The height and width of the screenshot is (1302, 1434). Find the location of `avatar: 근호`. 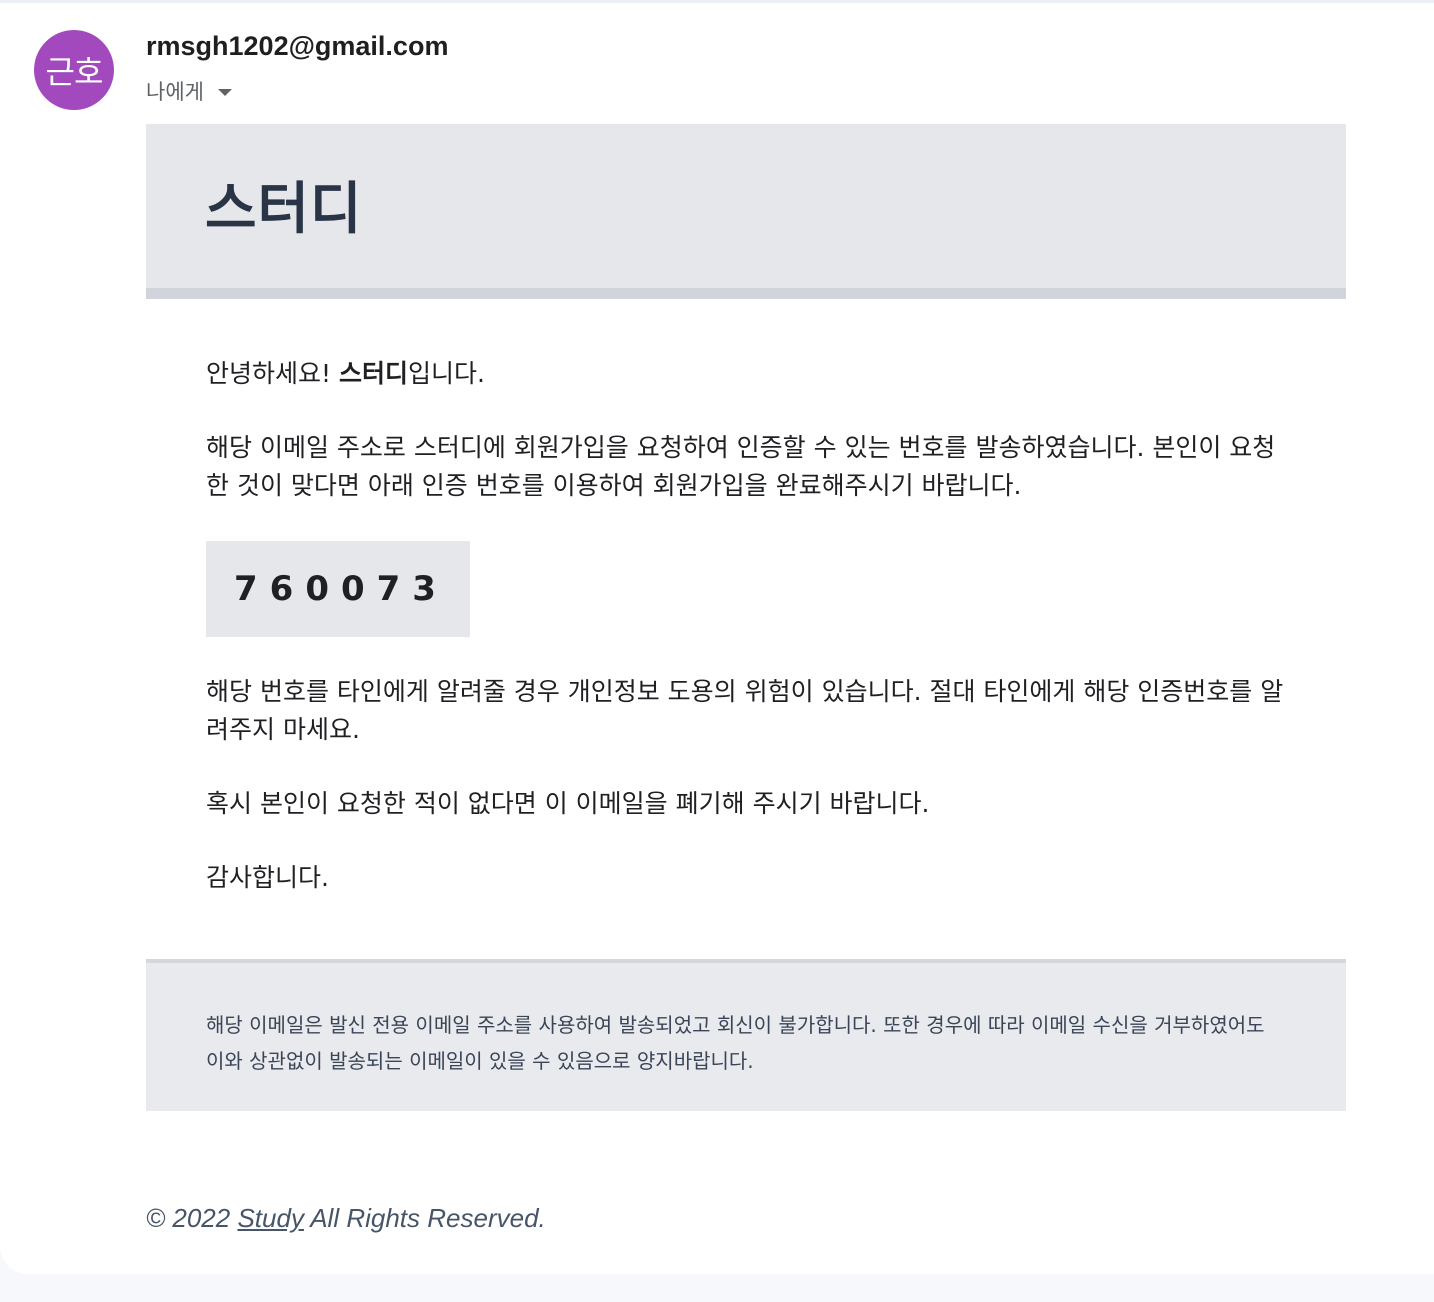

avatar: 근호 is located at coordinates (74, 70).